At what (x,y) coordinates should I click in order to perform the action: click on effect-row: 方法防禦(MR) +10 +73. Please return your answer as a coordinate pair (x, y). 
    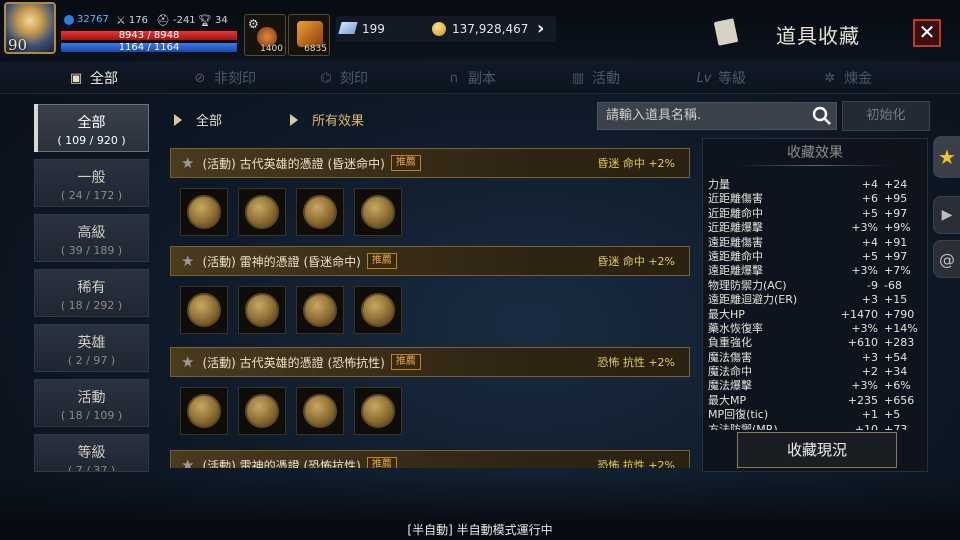
    Looking at the image, I should click on (816, 426).